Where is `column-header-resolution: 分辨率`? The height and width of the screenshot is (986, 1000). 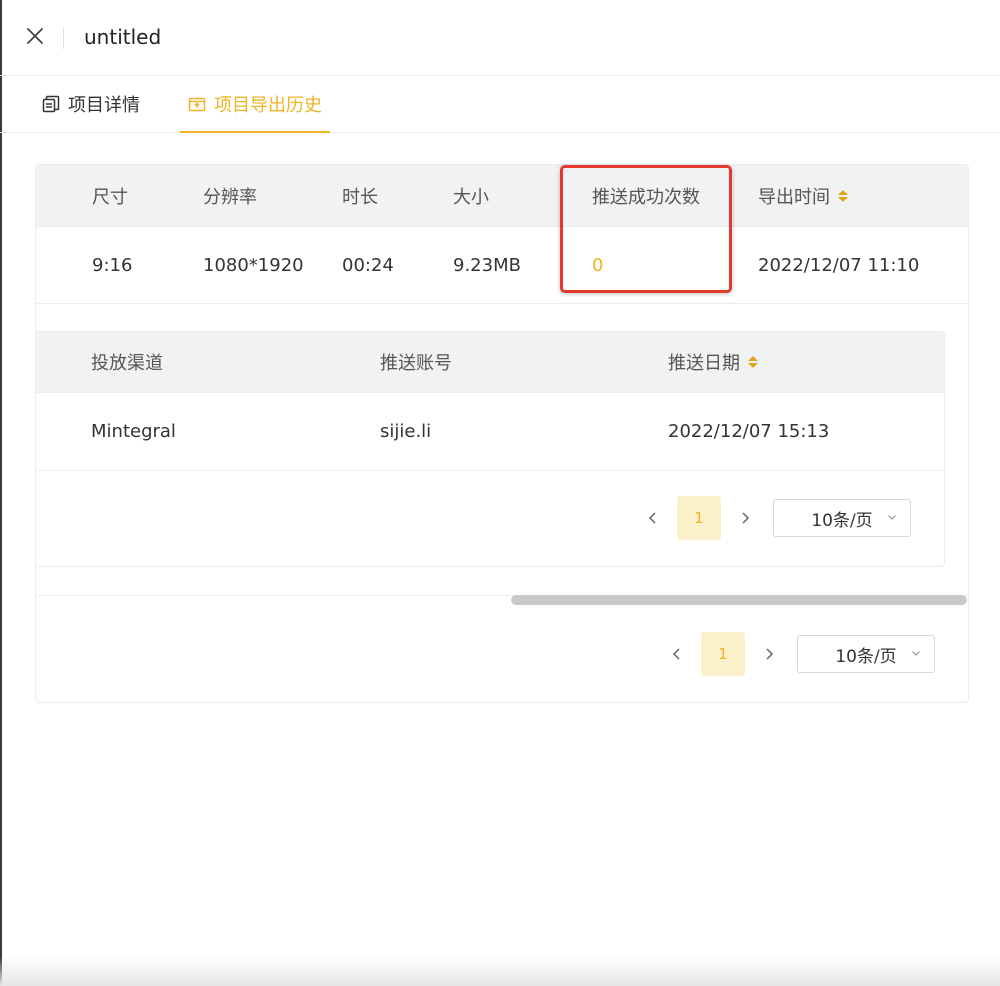 column-header-resolution: 分辨率 is located at coordinates (230, 197).